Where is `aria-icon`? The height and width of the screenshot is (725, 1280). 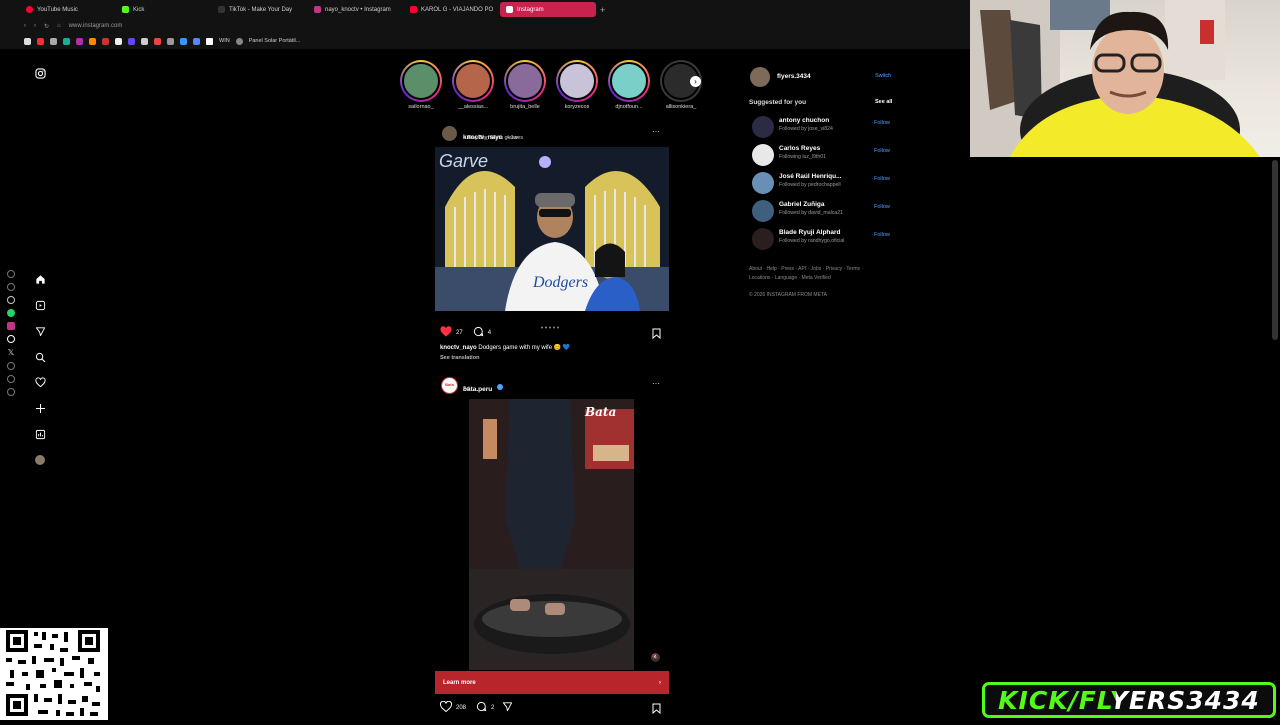
aria-icon is located at coordinates (11, 274).